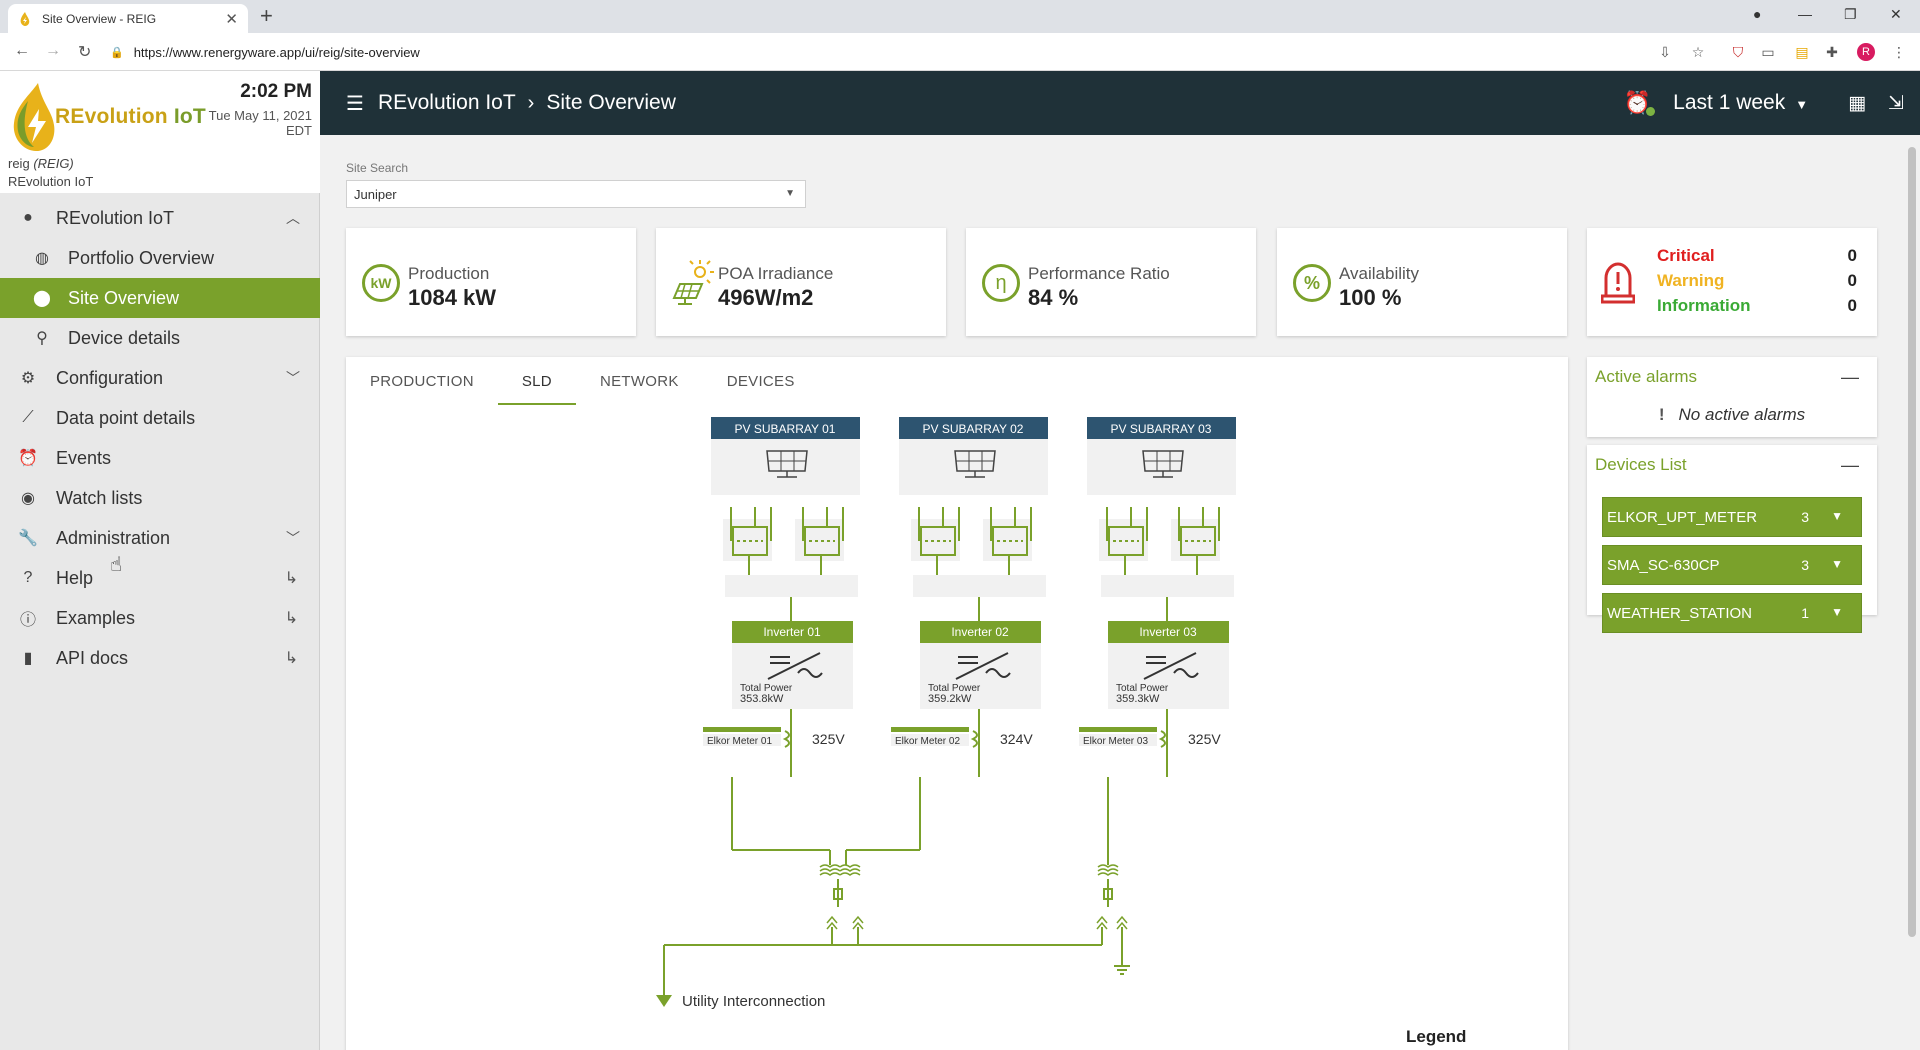  I want to click on sidebar-item-site-overview: ⬤ Site Overview, so click(160, 298).